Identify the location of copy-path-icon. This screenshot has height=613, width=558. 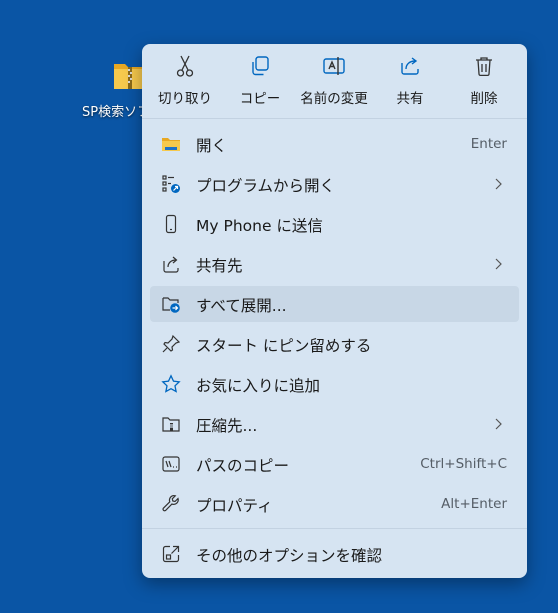
(171, 464).